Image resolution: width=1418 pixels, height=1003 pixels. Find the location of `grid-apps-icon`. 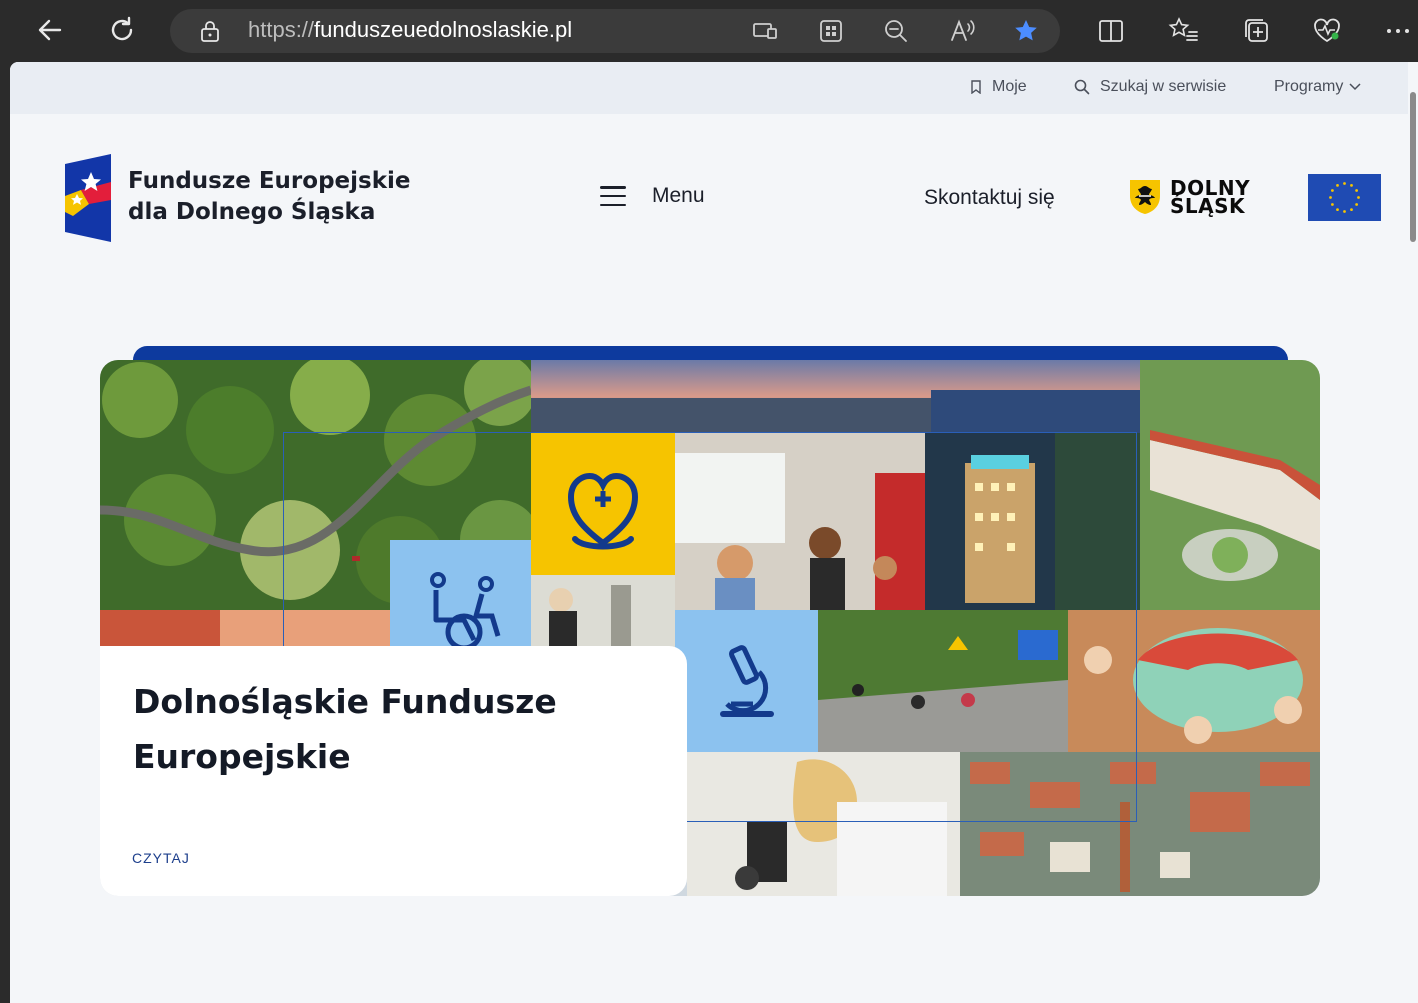

grid-apps-icon is located at coordinates (831, 31).